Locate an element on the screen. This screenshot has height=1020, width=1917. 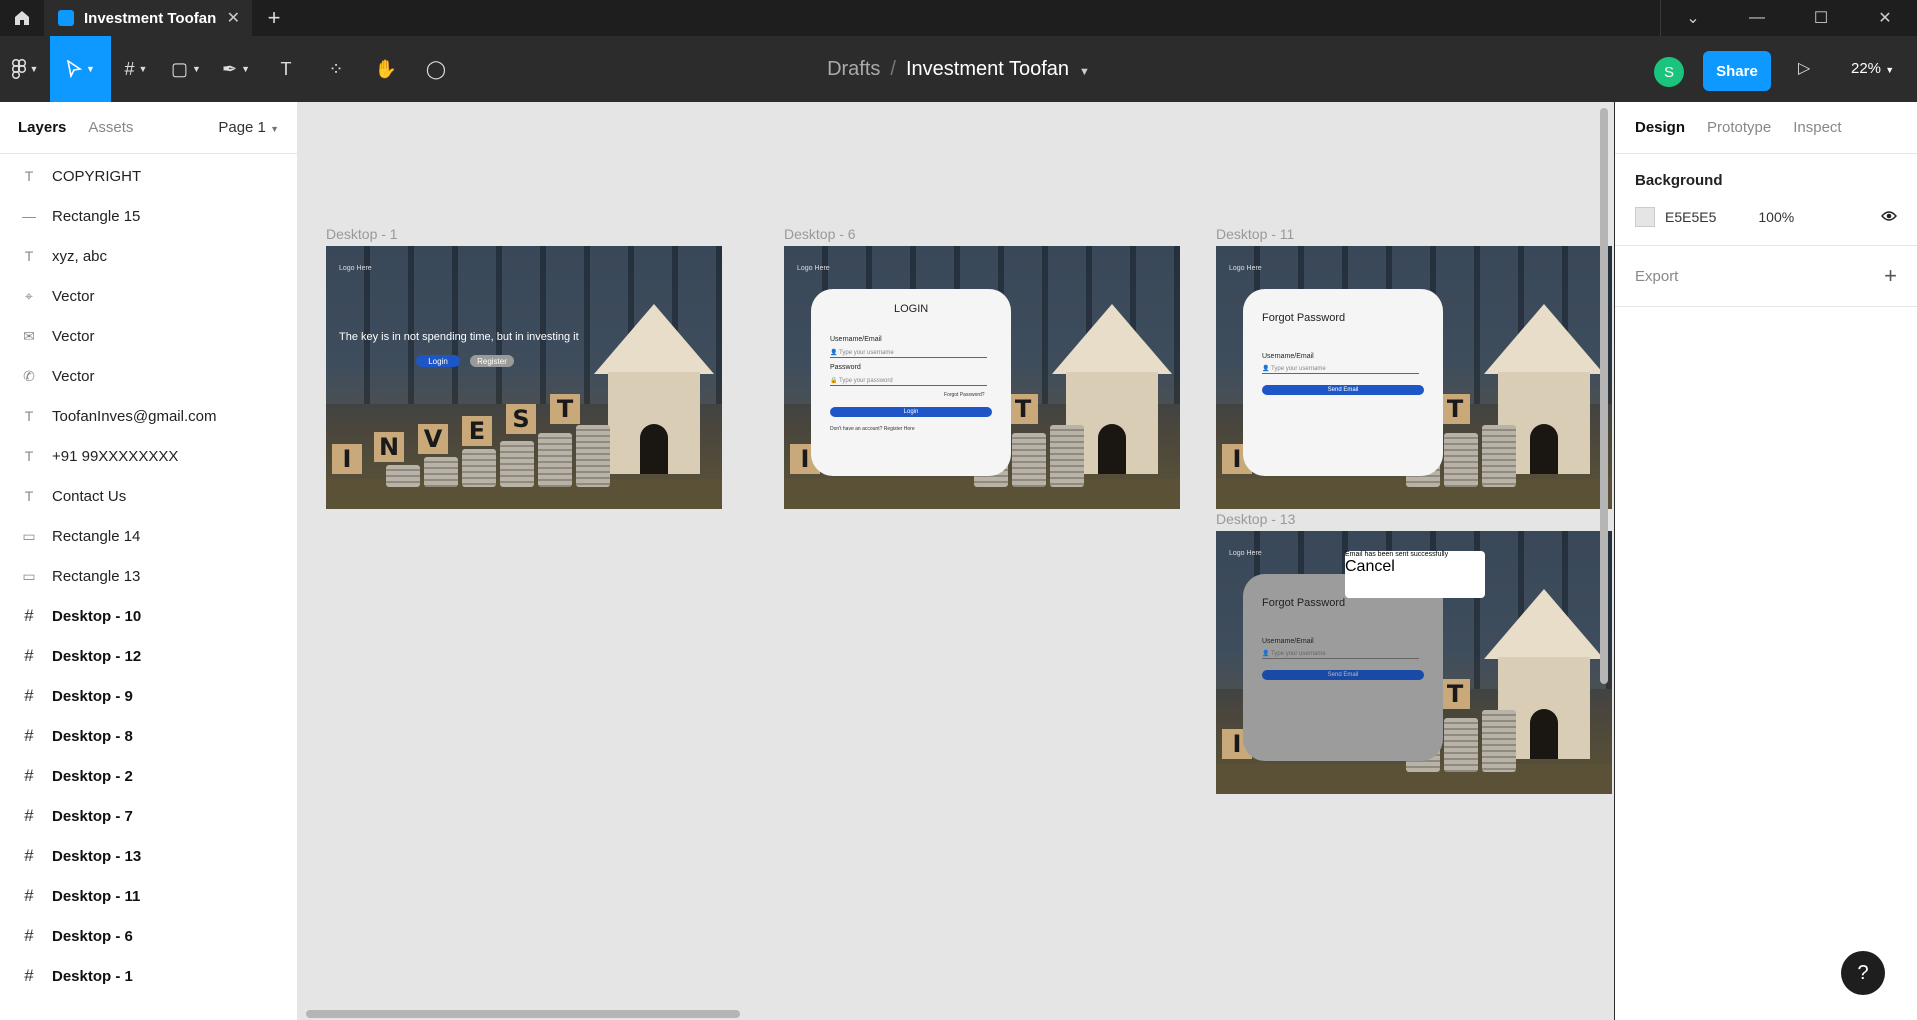
layer-item: T ToofanInves@gmail.com is located at coordinates (148, 416).